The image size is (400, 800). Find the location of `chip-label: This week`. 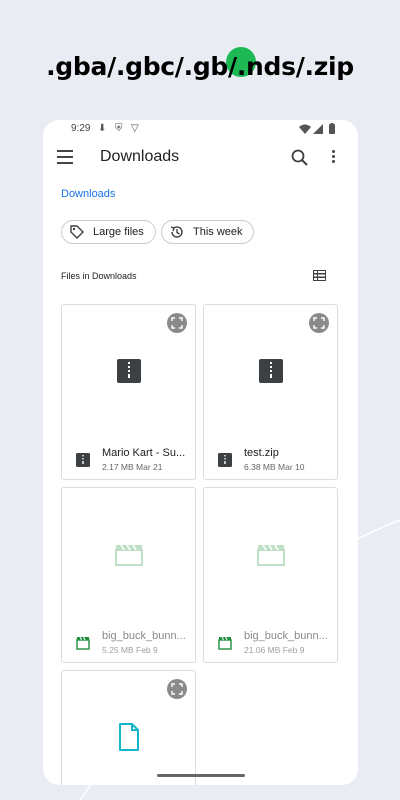

chip-label: This week is located at coordinates (218, 232).